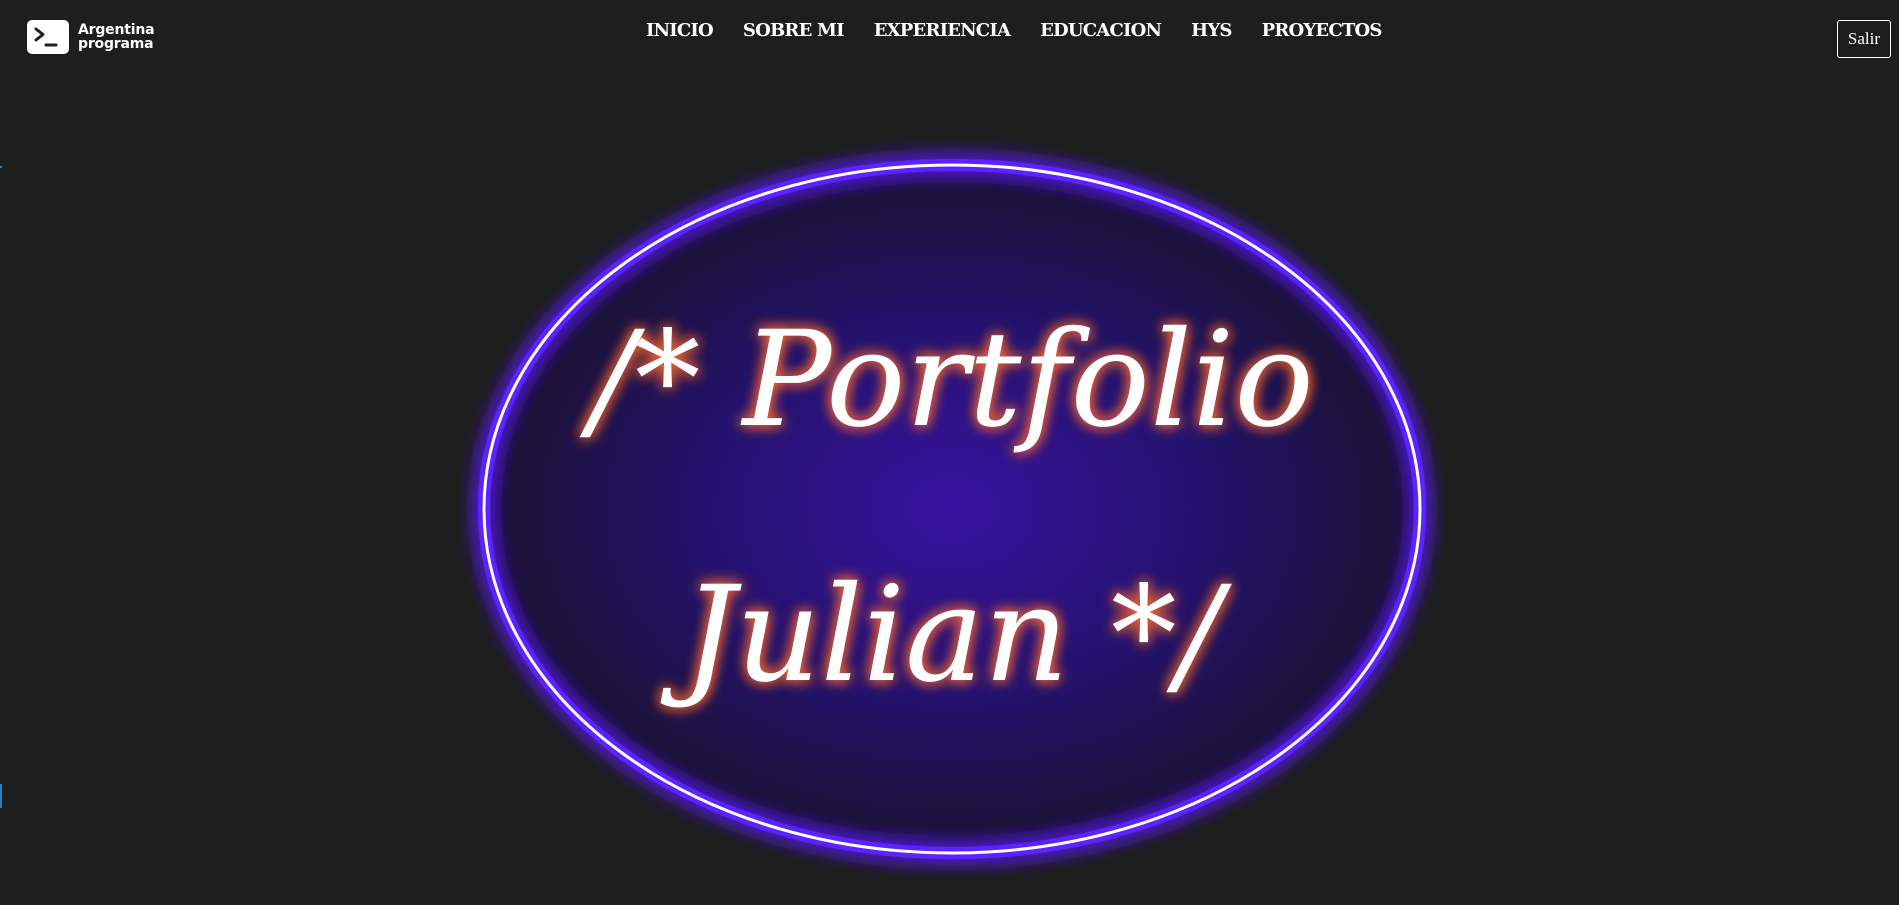 The image size is (1899, 905). I want to click on hero-title-line-2: Julian */, so click(946, 635).